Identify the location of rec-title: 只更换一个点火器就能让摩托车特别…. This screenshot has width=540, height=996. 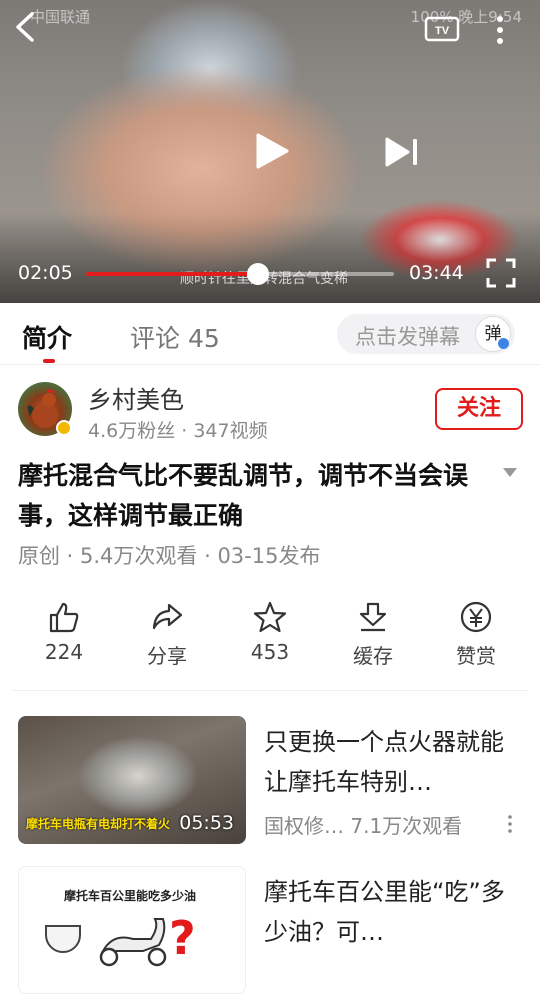
(384, 762).